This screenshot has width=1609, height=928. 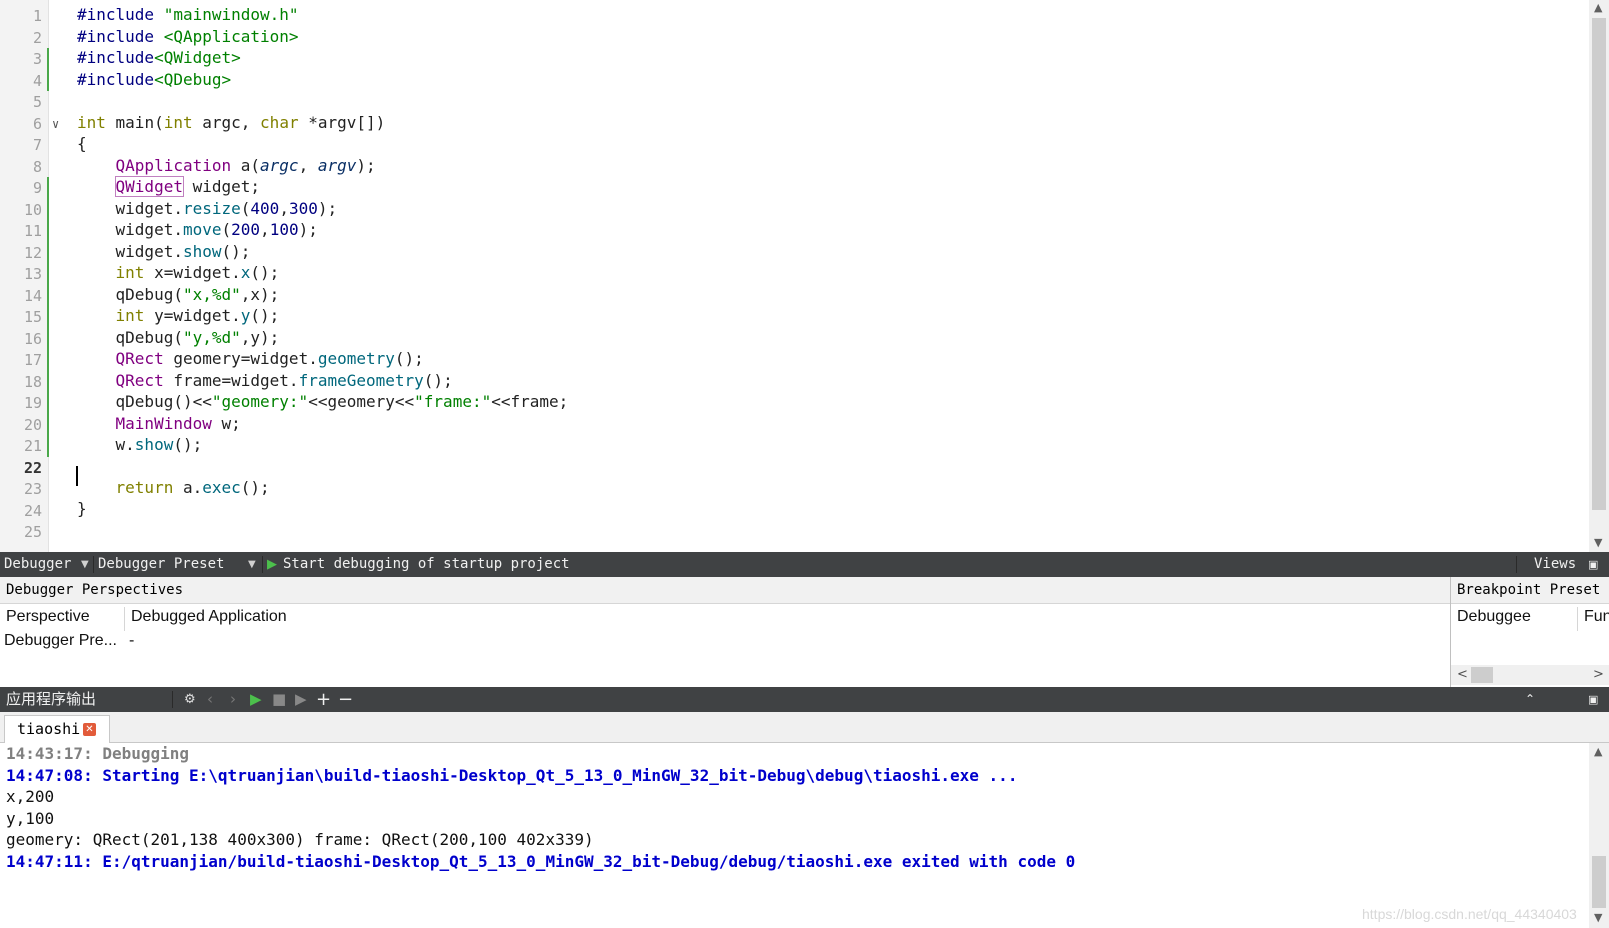 What do you see at coordinates (37, 102) in the screenshot?
I see `line-number: 5` at bounding box center [37, 102].